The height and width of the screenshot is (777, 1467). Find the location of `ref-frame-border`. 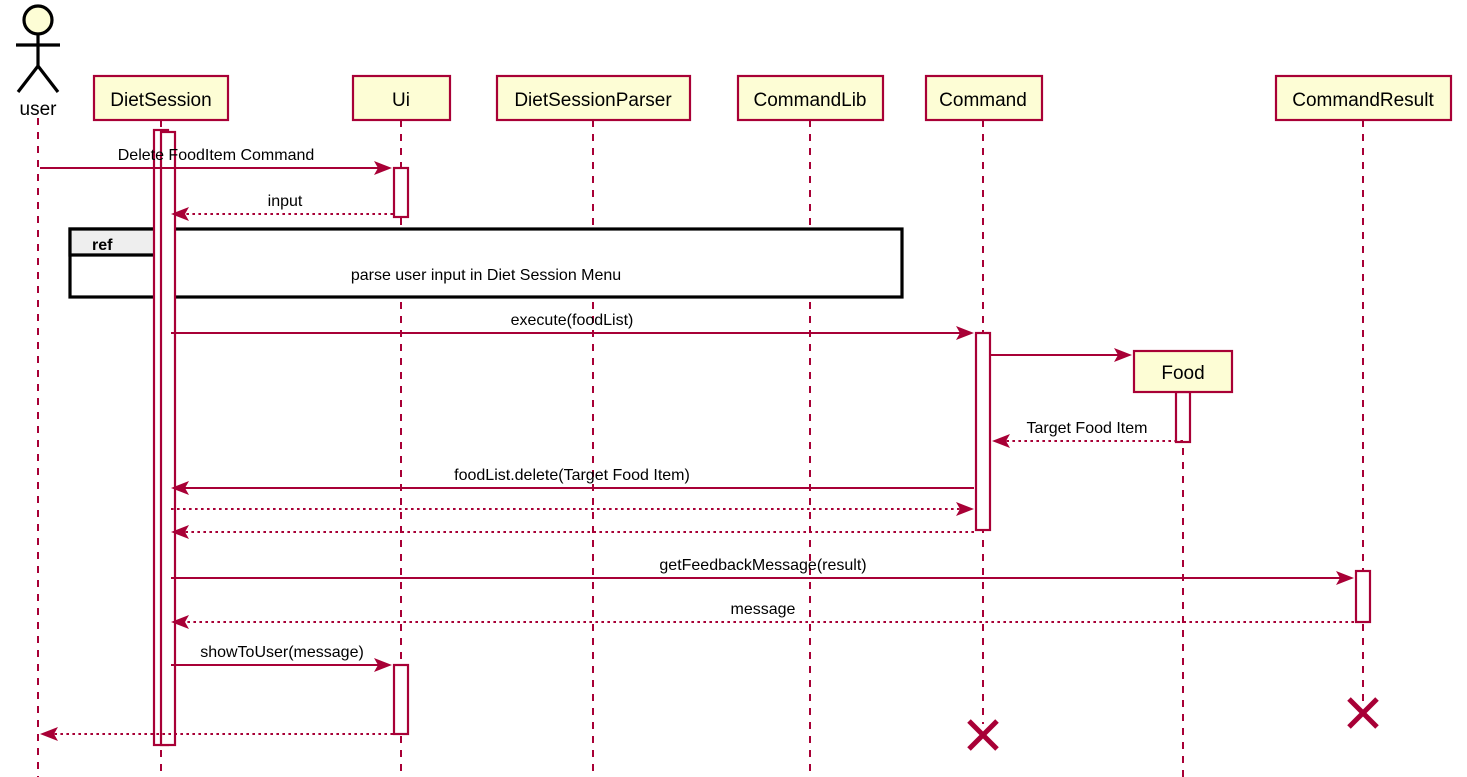

ref-frame-border is located at coordinates (486, 263).